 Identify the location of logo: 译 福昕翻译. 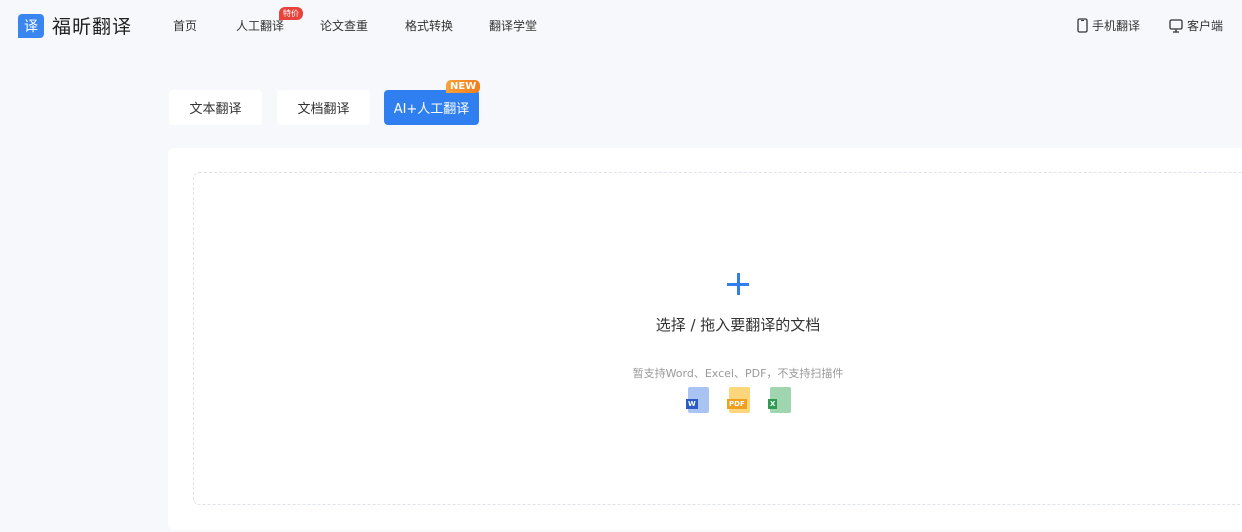
(75, 25).